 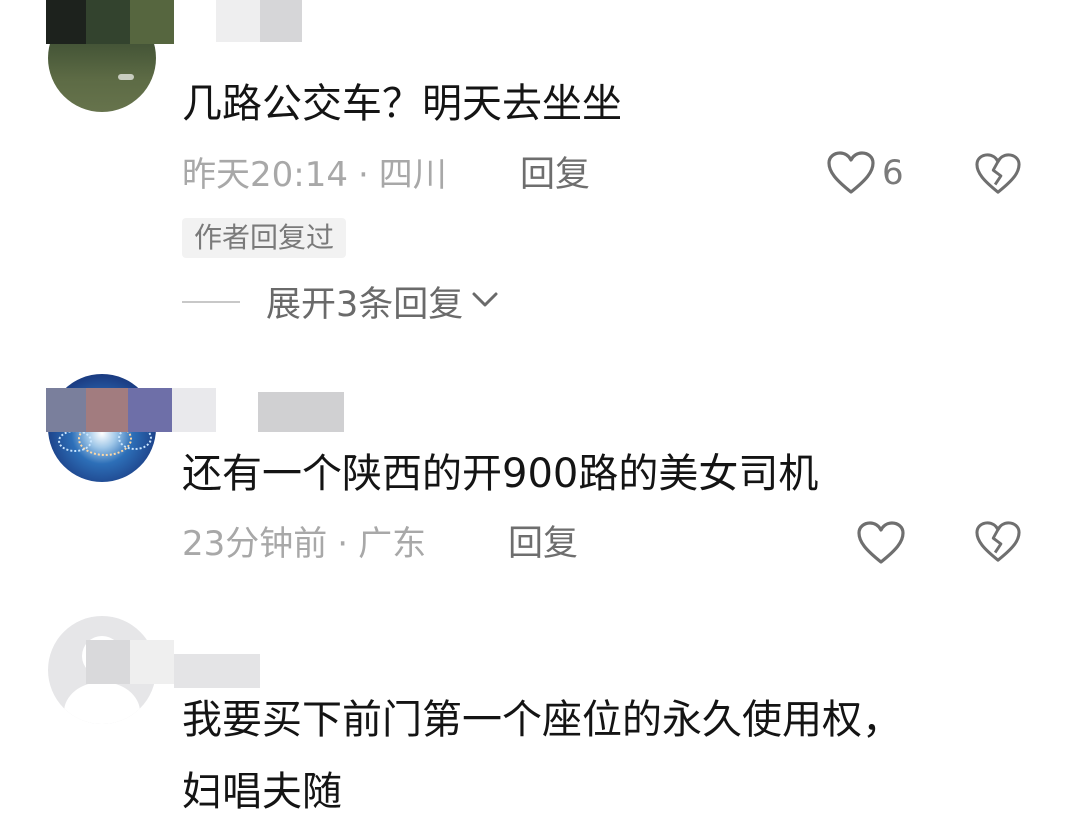 I want to click on comment-location: 四川, so click(x=412, y=175).